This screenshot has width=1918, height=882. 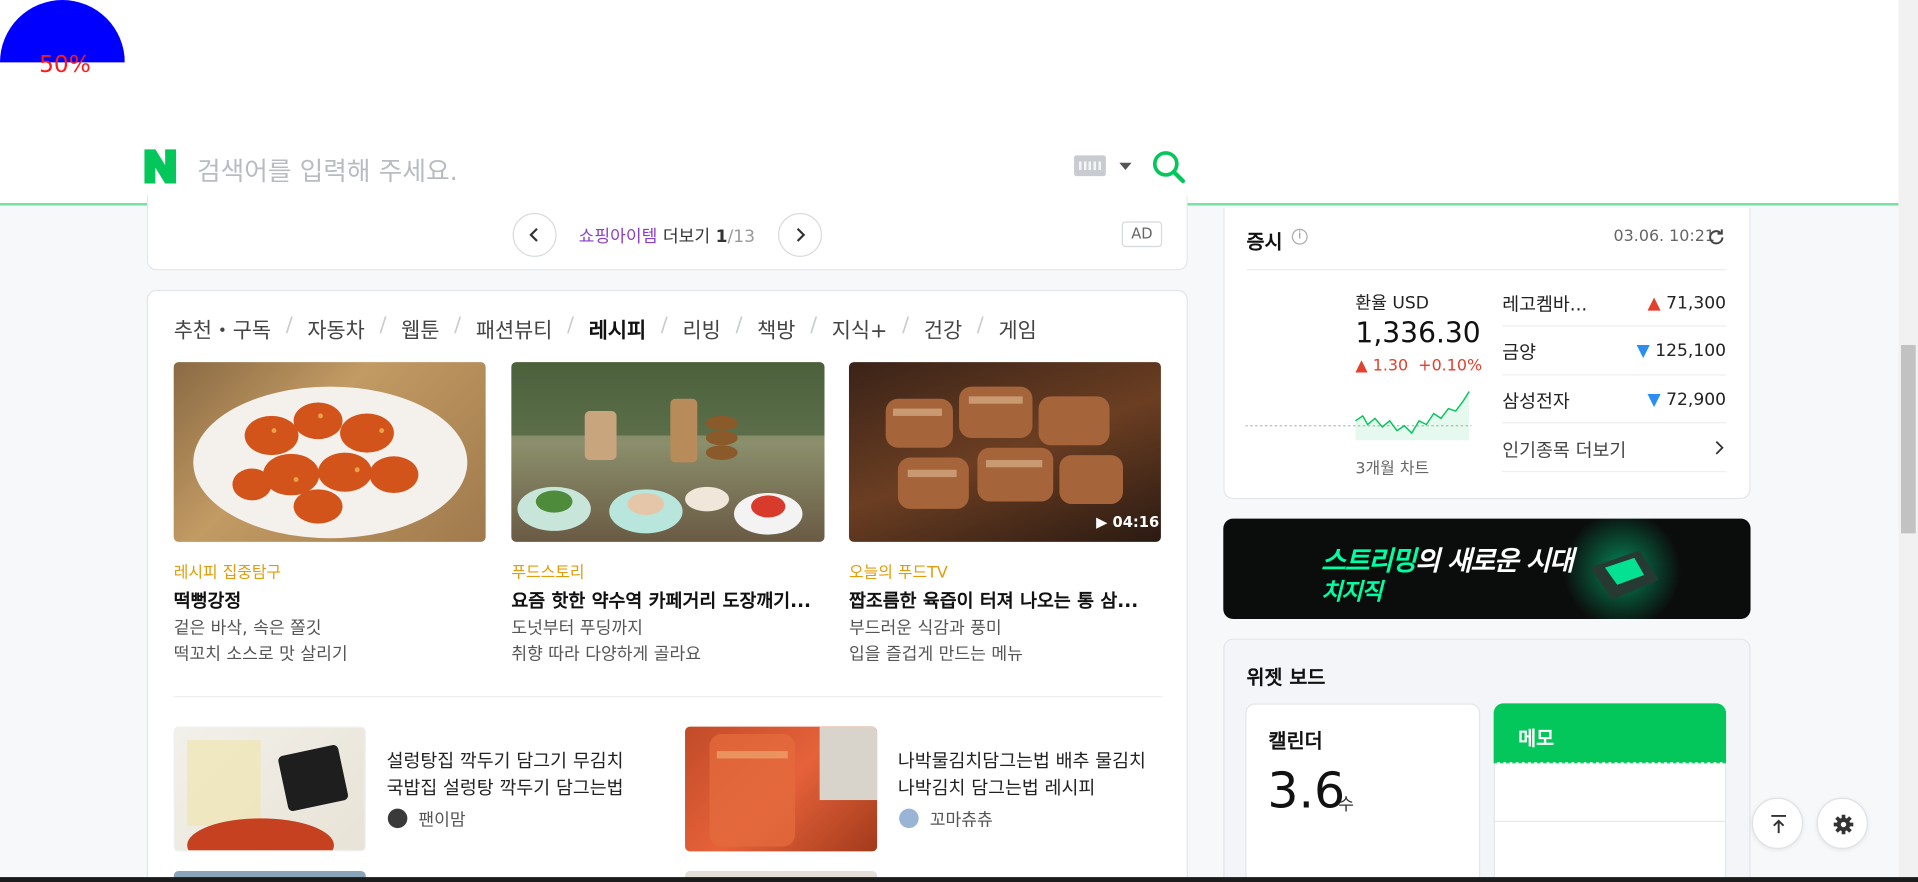 What do you see at coordinates (668, 697) in the screenshot?
I see `section-divider` at bounding box center [668, 697].